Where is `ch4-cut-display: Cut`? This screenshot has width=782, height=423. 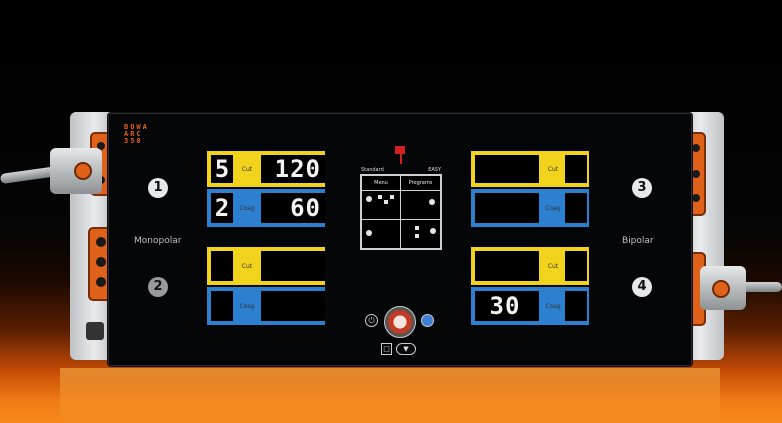
ch4-cut-display: Cut is located at coordinates (530, 266).